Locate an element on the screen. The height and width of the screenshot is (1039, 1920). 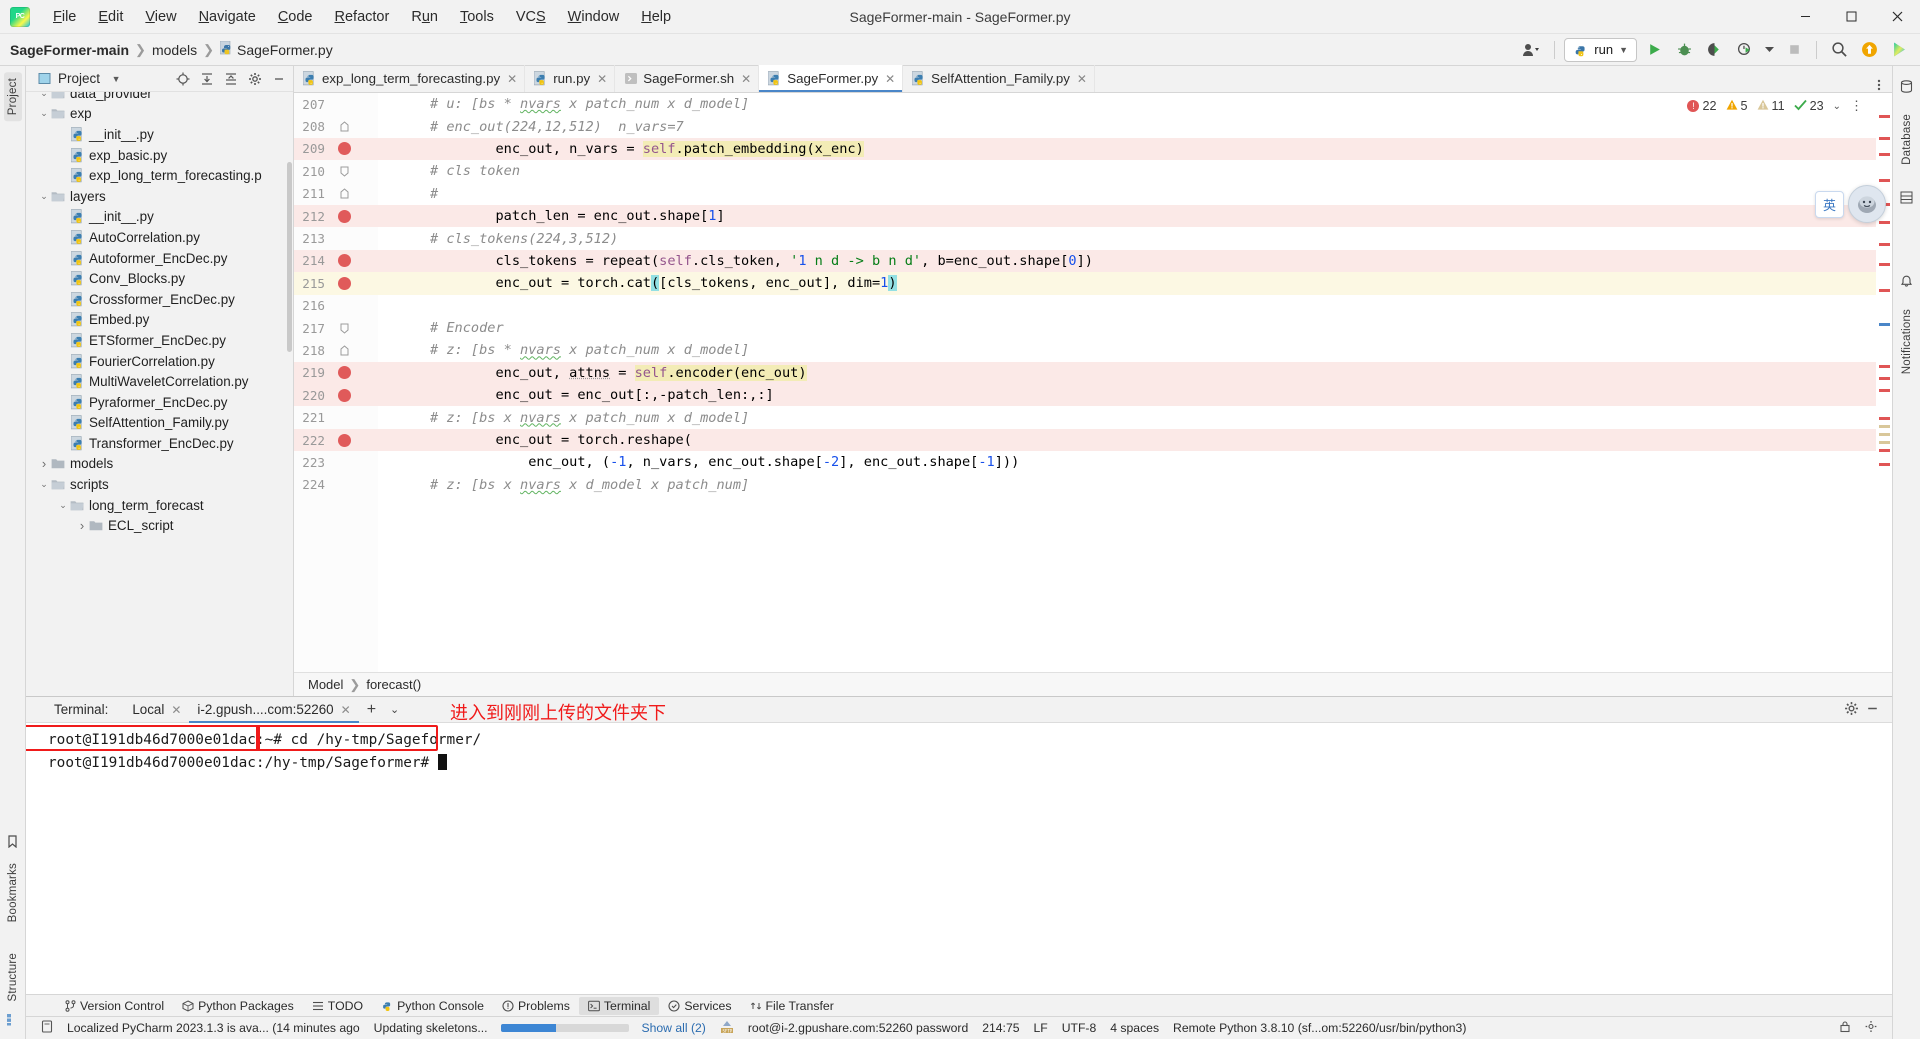
code-line: # cls token is located at coordinates (1135, 171).